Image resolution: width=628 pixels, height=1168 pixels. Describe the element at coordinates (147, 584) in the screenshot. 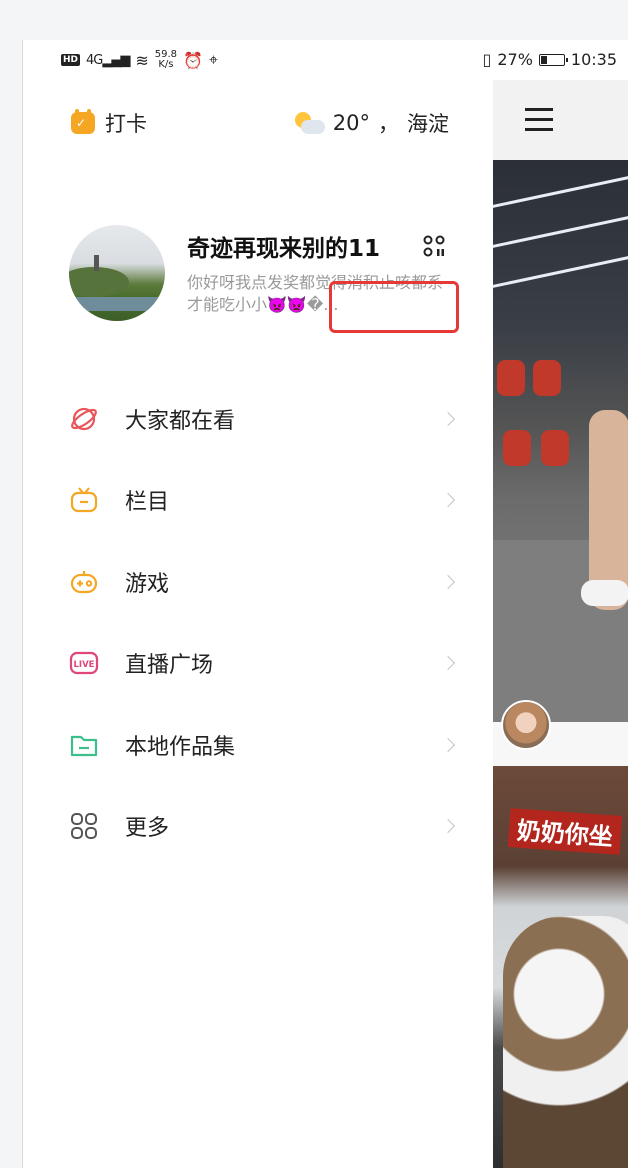

I see `menu-label: 游戏` at that location.